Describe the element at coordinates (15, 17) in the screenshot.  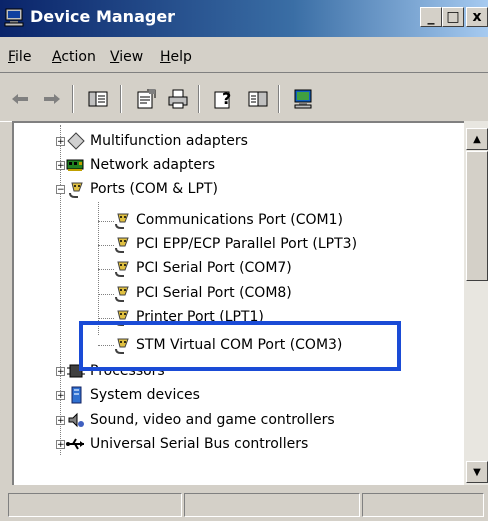
I see `device-manager-icon` at that location.